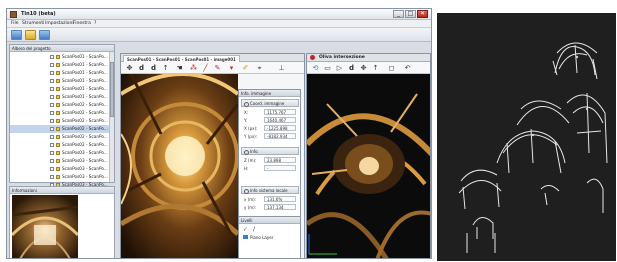 This screenshot has width=617, height=262. Describe the element at coordinates (246, 112) in the screenshot. I see `coord-x-label: X:` at that location.